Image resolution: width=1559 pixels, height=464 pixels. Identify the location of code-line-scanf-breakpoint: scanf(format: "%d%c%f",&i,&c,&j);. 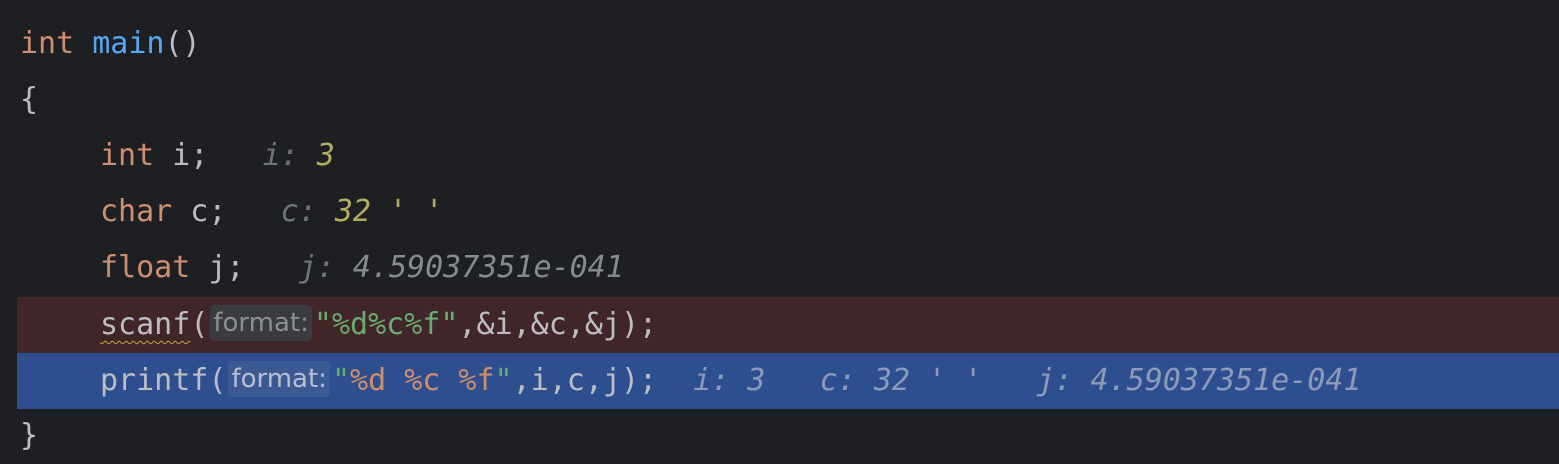
(788, 325).